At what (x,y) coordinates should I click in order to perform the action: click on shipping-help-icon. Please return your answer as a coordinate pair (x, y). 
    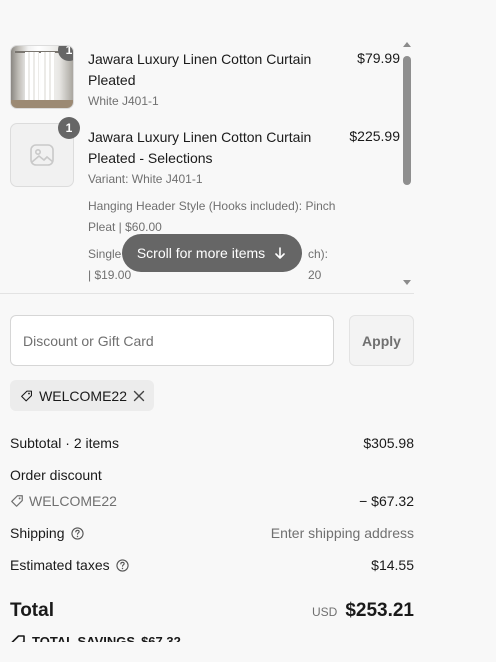
    Looking at the image, I should click on (77, 533).